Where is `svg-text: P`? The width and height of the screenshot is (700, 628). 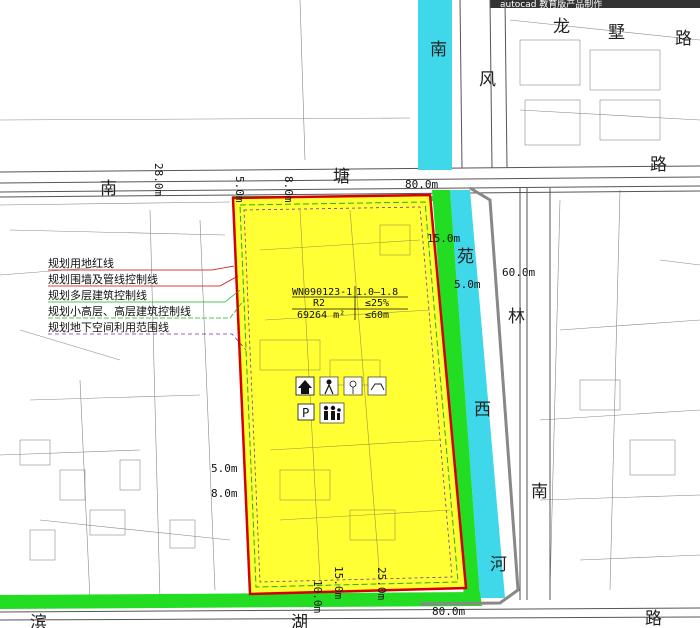 svg-text: P is located at coordinates (305, 413).